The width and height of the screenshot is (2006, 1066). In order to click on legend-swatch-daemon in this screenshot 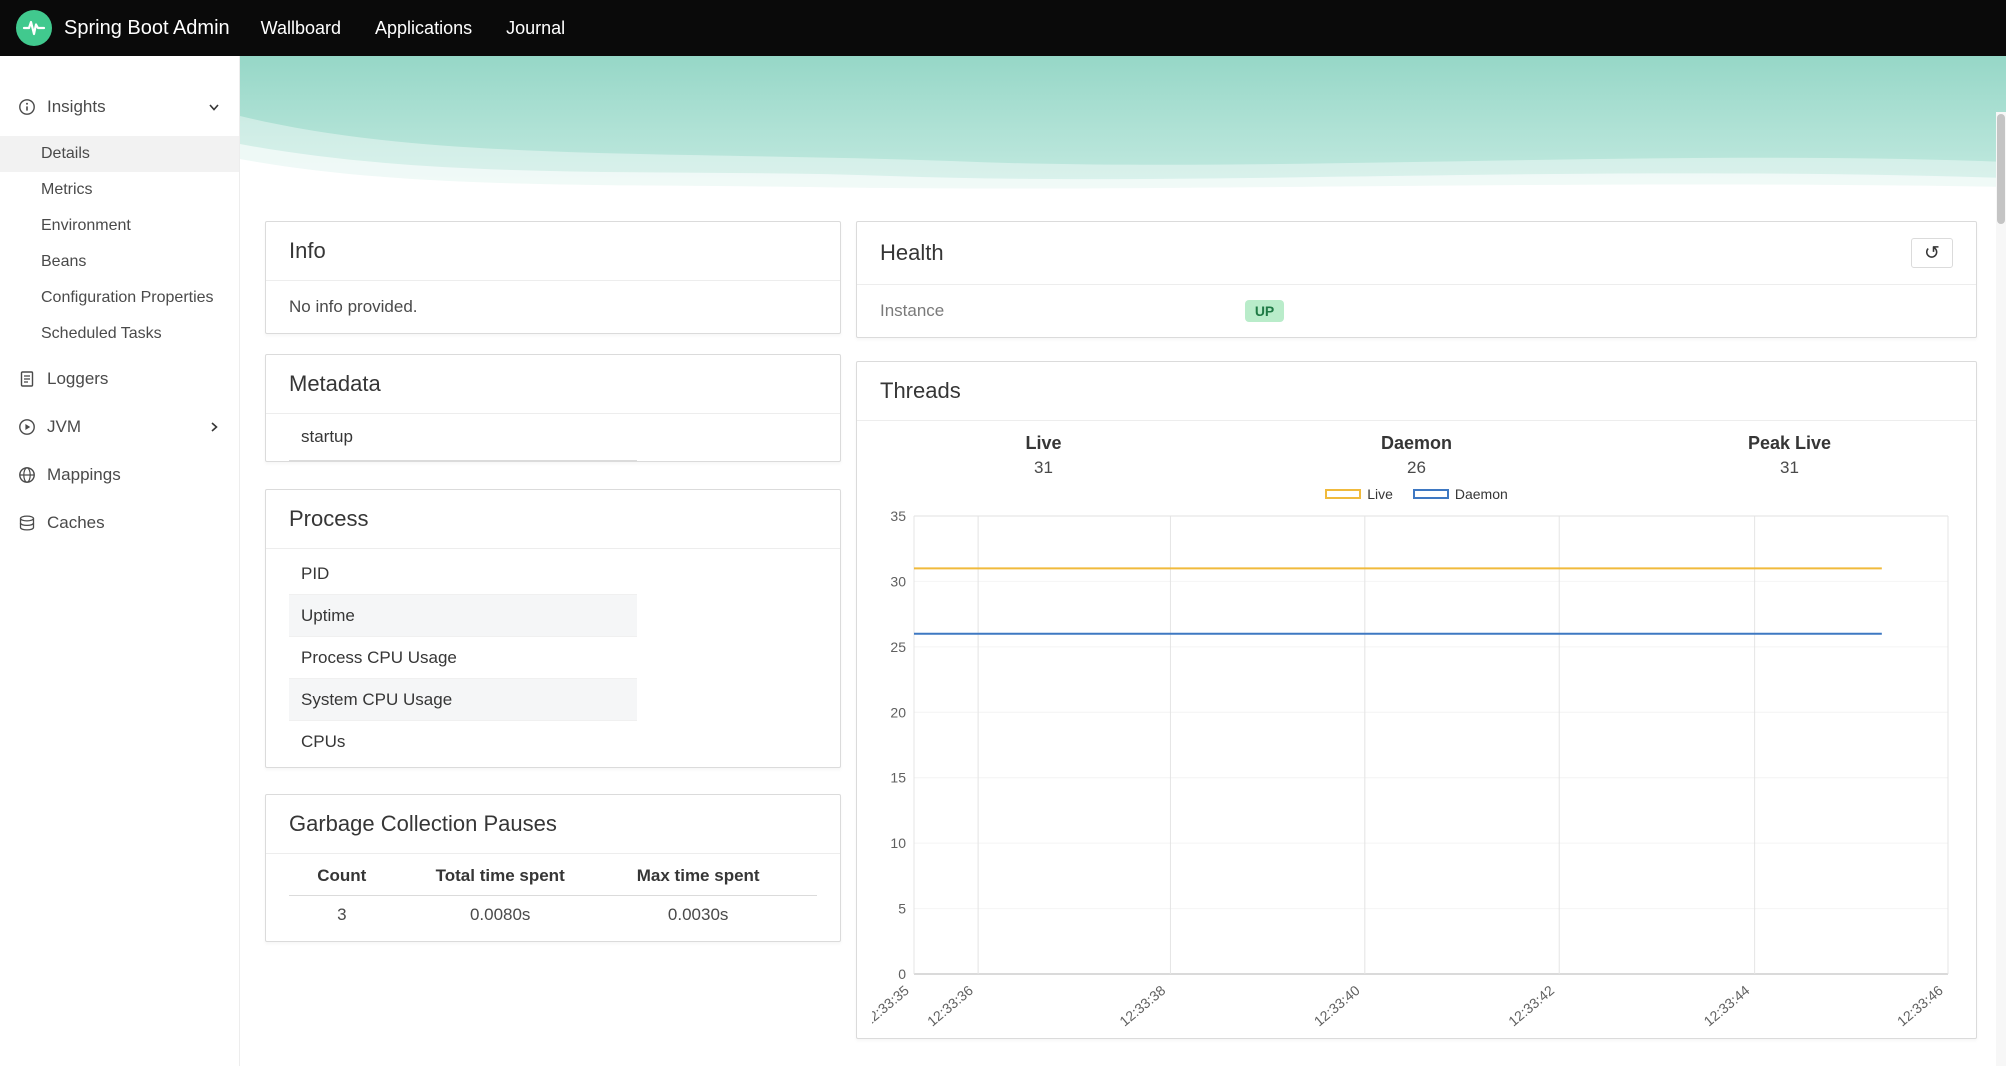, I will do `click(1430, 494)`.